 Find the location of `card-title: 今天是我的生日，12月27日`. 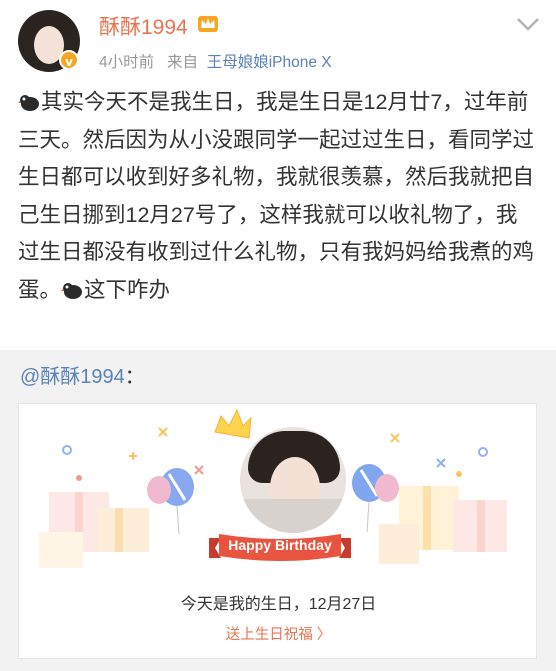

card-title: 今天是我的生日，12月27日 is located at coordinates (278, 604).